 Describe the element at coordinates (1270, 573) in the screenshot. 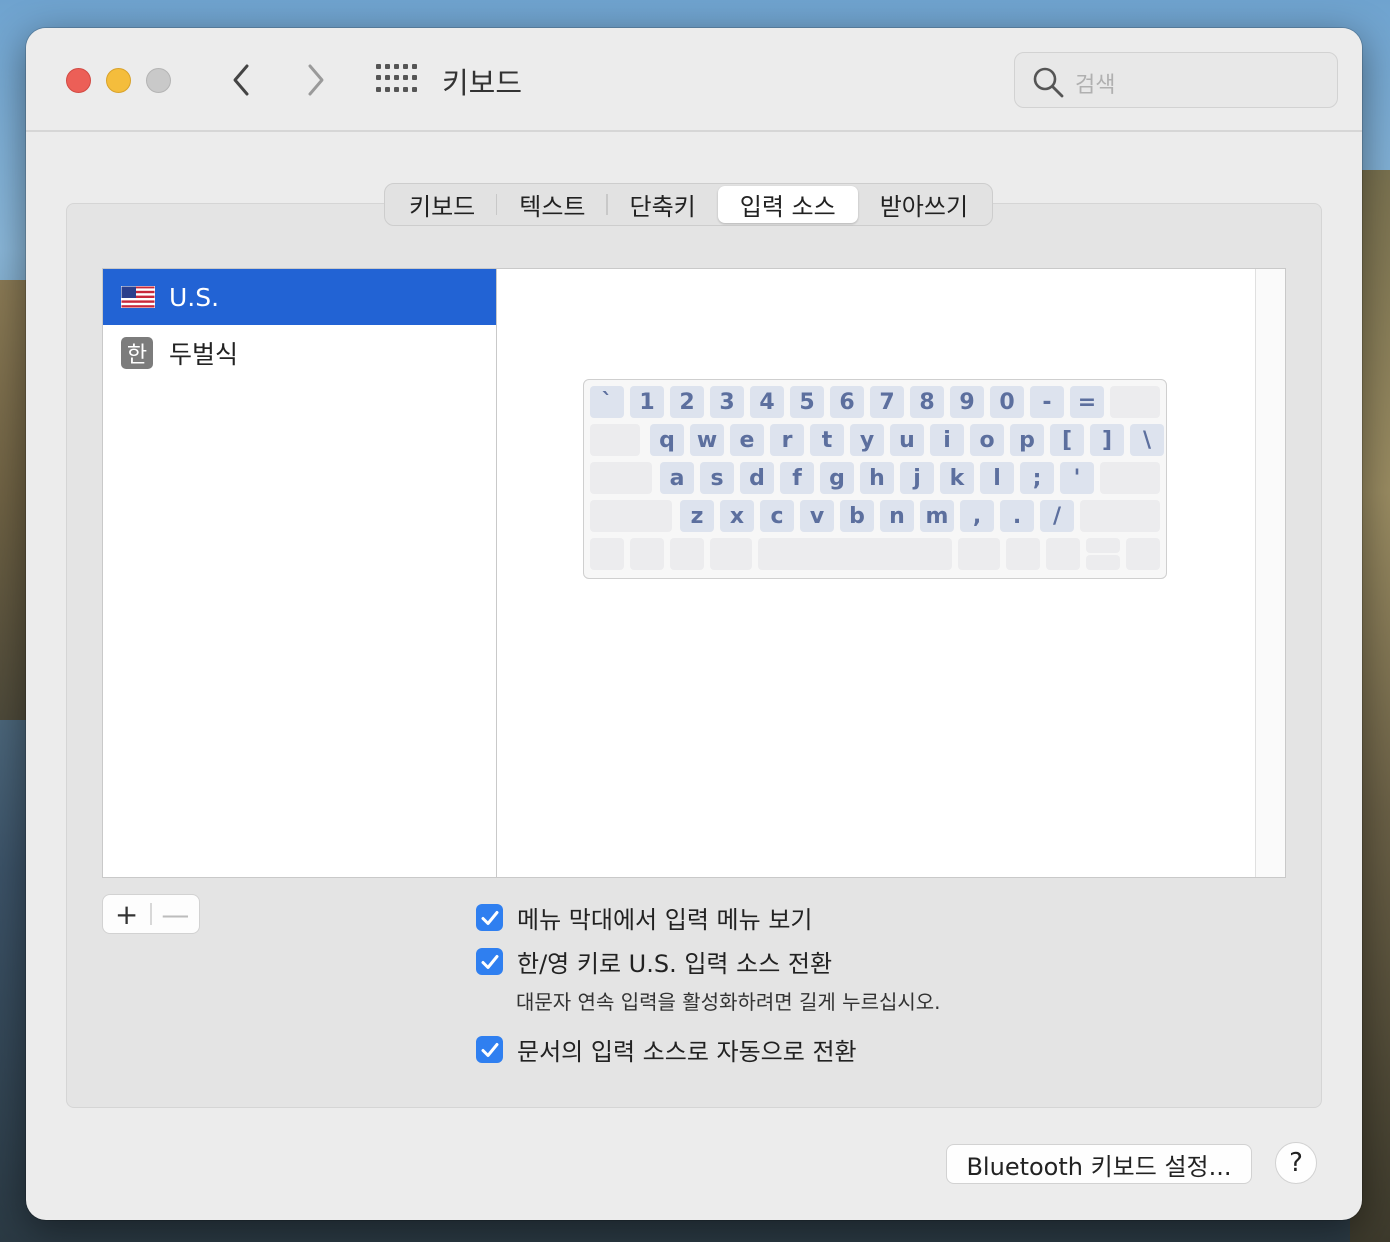

I see `preview-scrollbar` at that location.